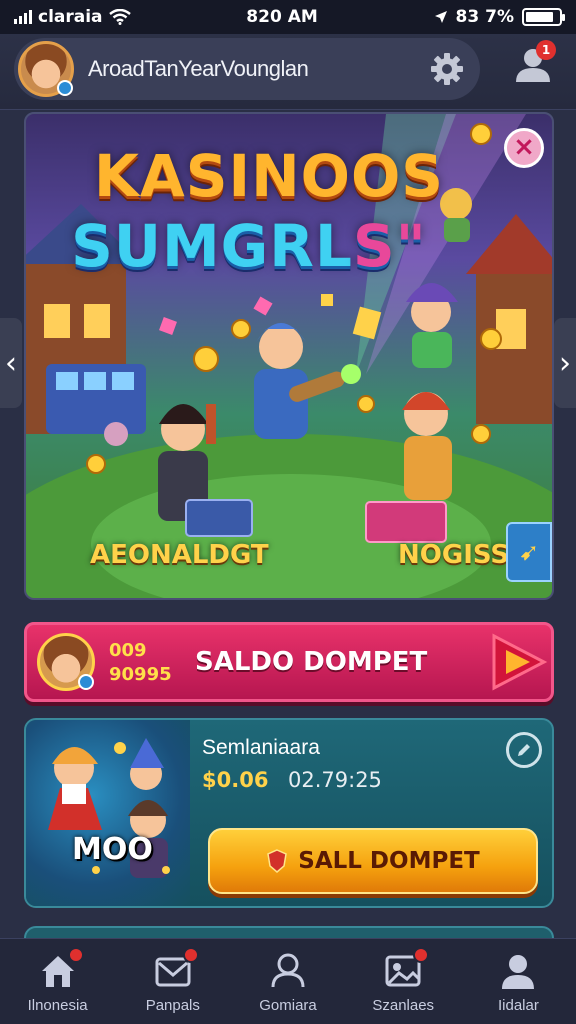  What do you see at coordinates (335, 780) in the screenshot?
I see `promo-timer: 02.79:25` at bounding box center [335, 780].